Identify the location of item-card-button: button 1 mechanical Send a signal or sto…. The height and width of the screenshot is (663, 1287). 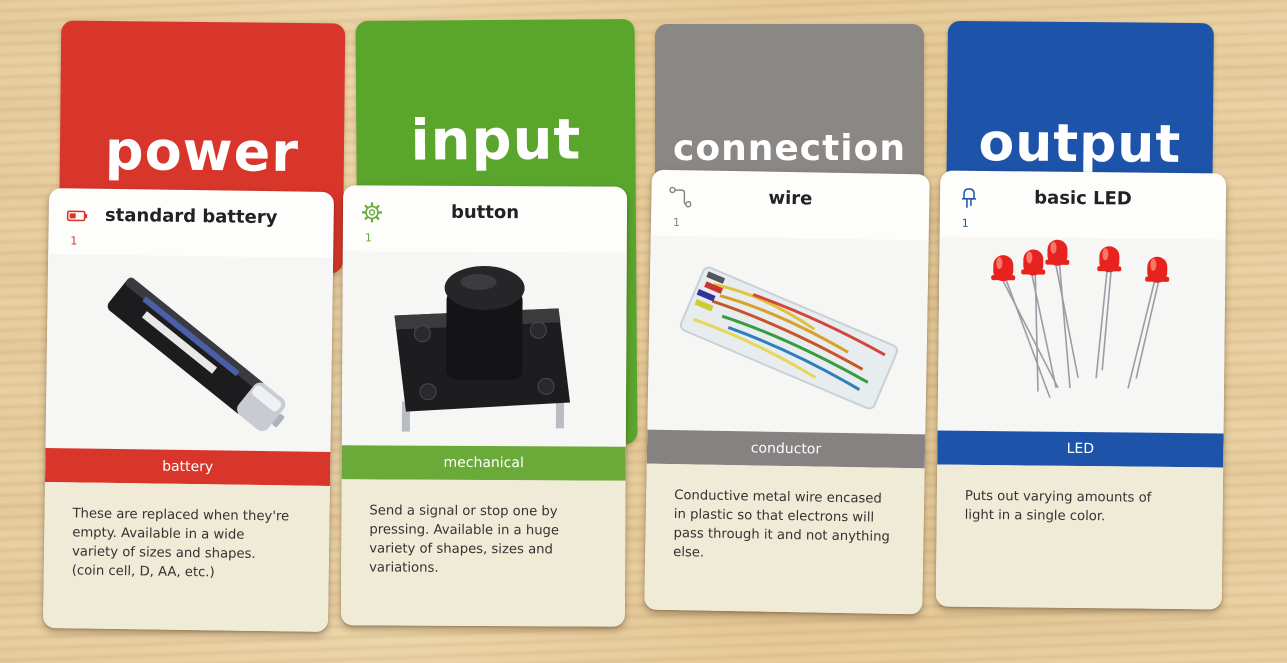
(484, 406).